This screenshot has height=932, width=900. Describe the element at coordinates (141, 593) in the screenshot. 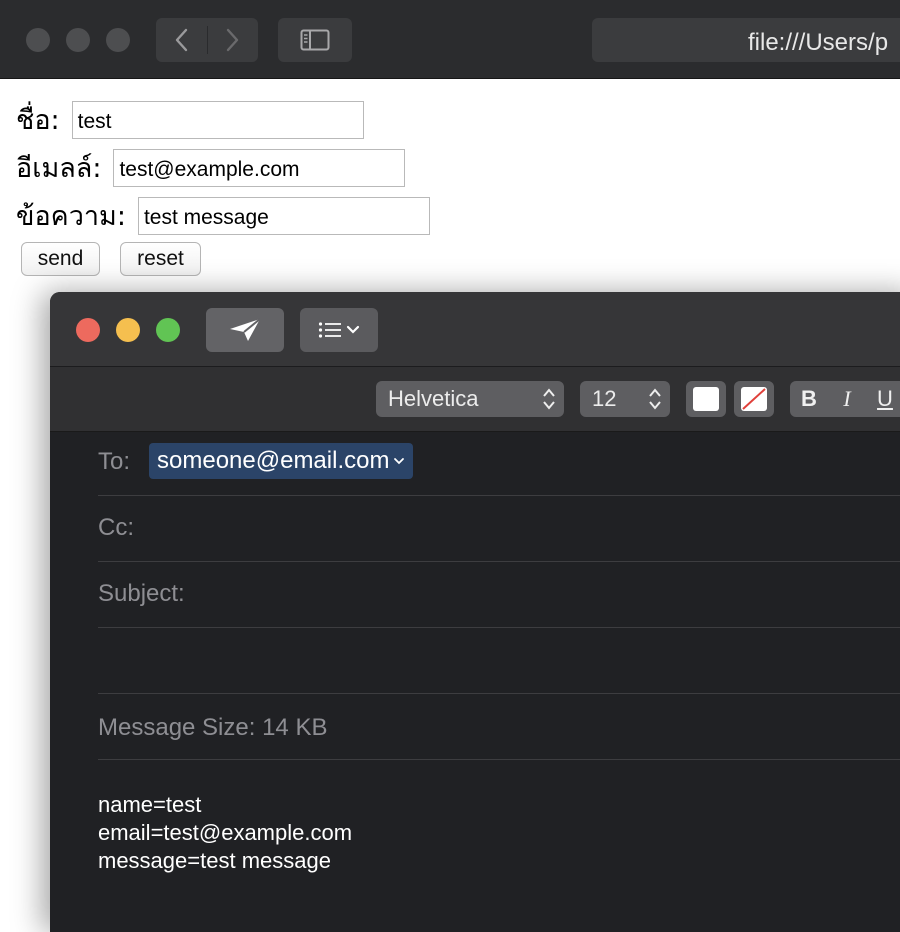

I see `subject-label: Subject:` at that location.